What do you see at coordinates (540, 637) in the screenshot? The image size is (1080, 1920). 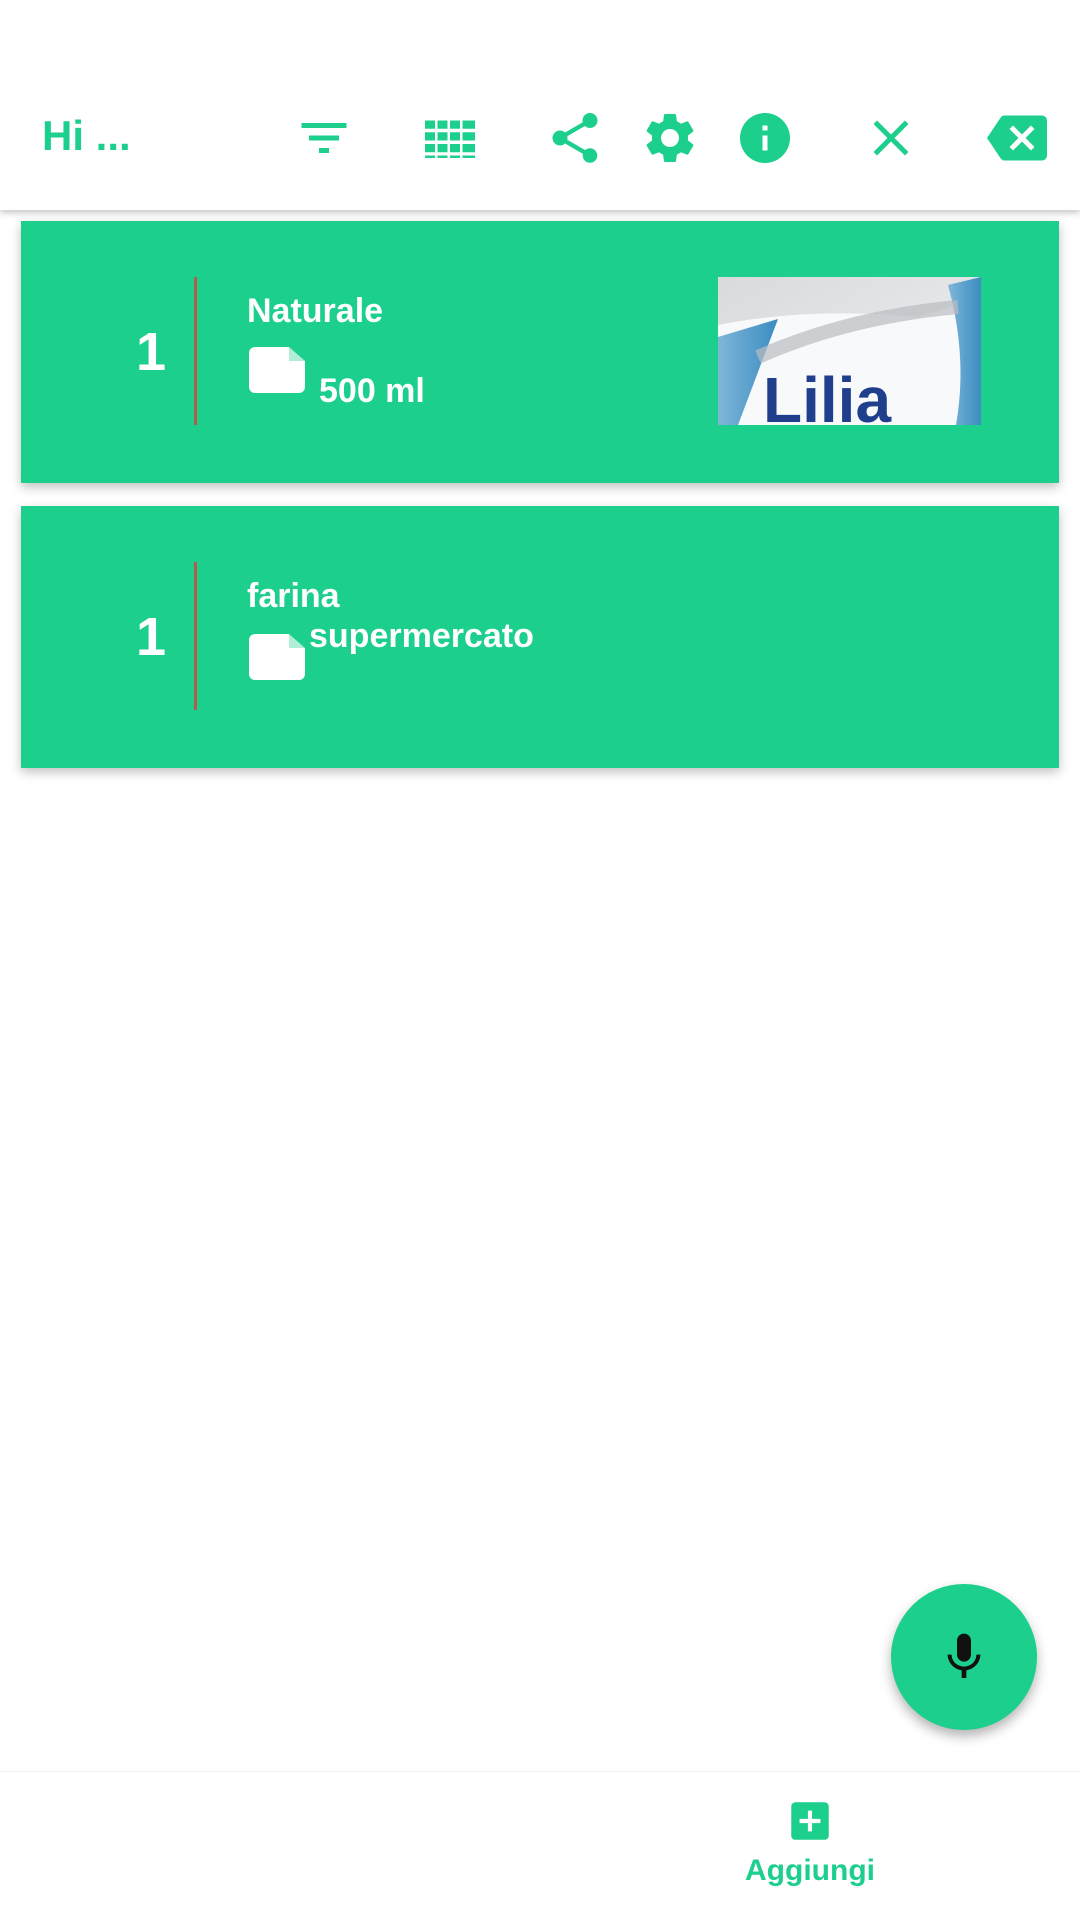 I see `list-item: 1 farina supermercato` at bounding box center [540, 637].